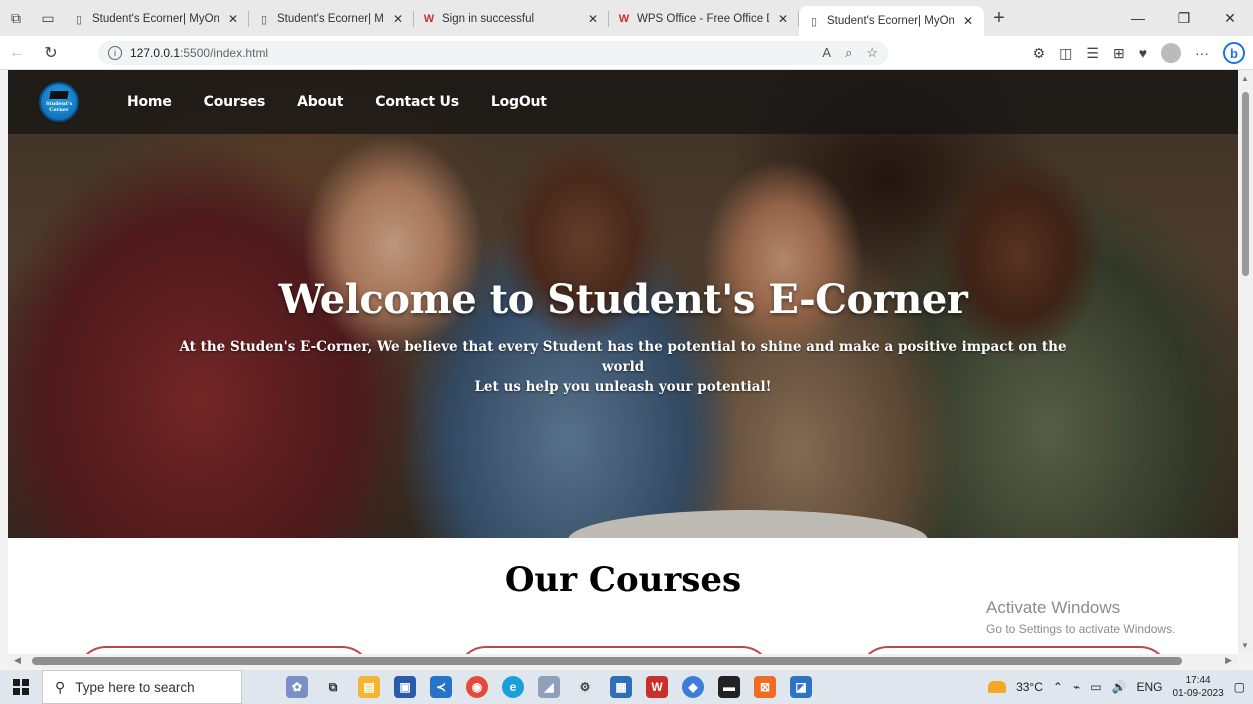 The image size is (1253, 704). Describe the element at coordinates (441, 687) in the screenshot. I see `vscode-icon: ≺` at that location.